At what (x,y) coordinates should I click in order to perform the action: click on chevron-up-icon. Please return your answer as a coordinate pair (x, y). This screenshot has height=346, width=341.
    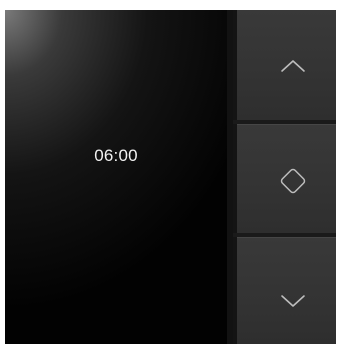
    Looking at the image, I should click on (293, 66).